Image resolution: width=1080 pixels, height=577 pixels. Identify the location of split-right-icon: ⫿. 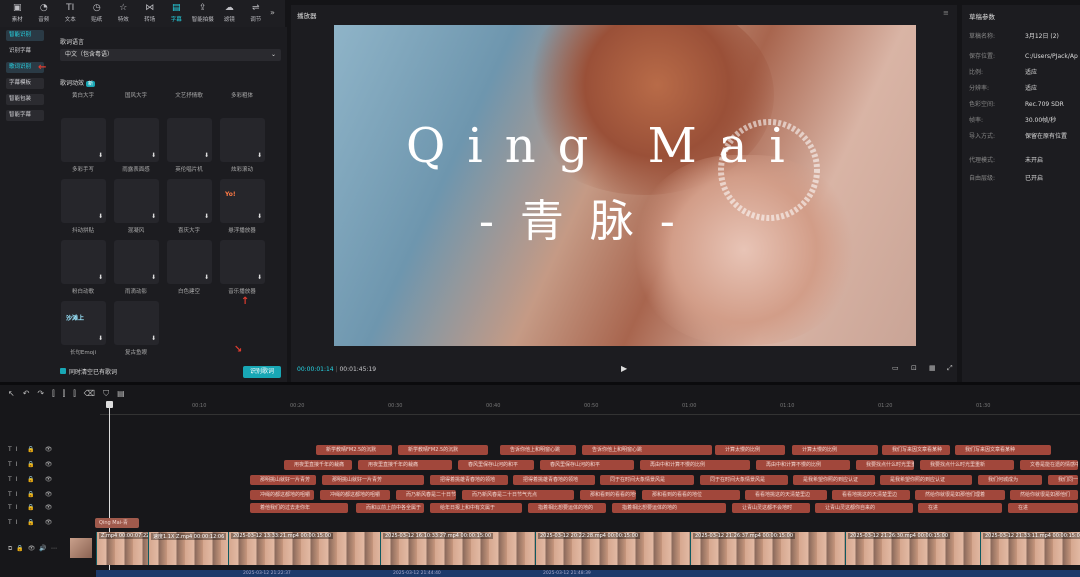
(78, 393).